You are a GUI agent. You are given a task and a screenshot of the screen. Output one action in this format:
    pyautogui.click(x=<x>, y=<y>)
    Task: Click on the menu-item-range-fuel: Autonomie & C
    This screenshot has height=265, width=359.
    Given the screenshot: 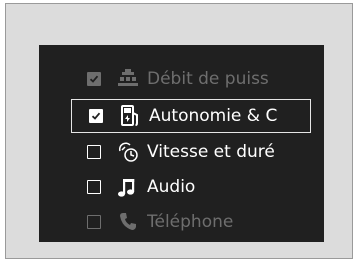 What is the action you would take?
    pyautogui.click(x=191, y=116)
    